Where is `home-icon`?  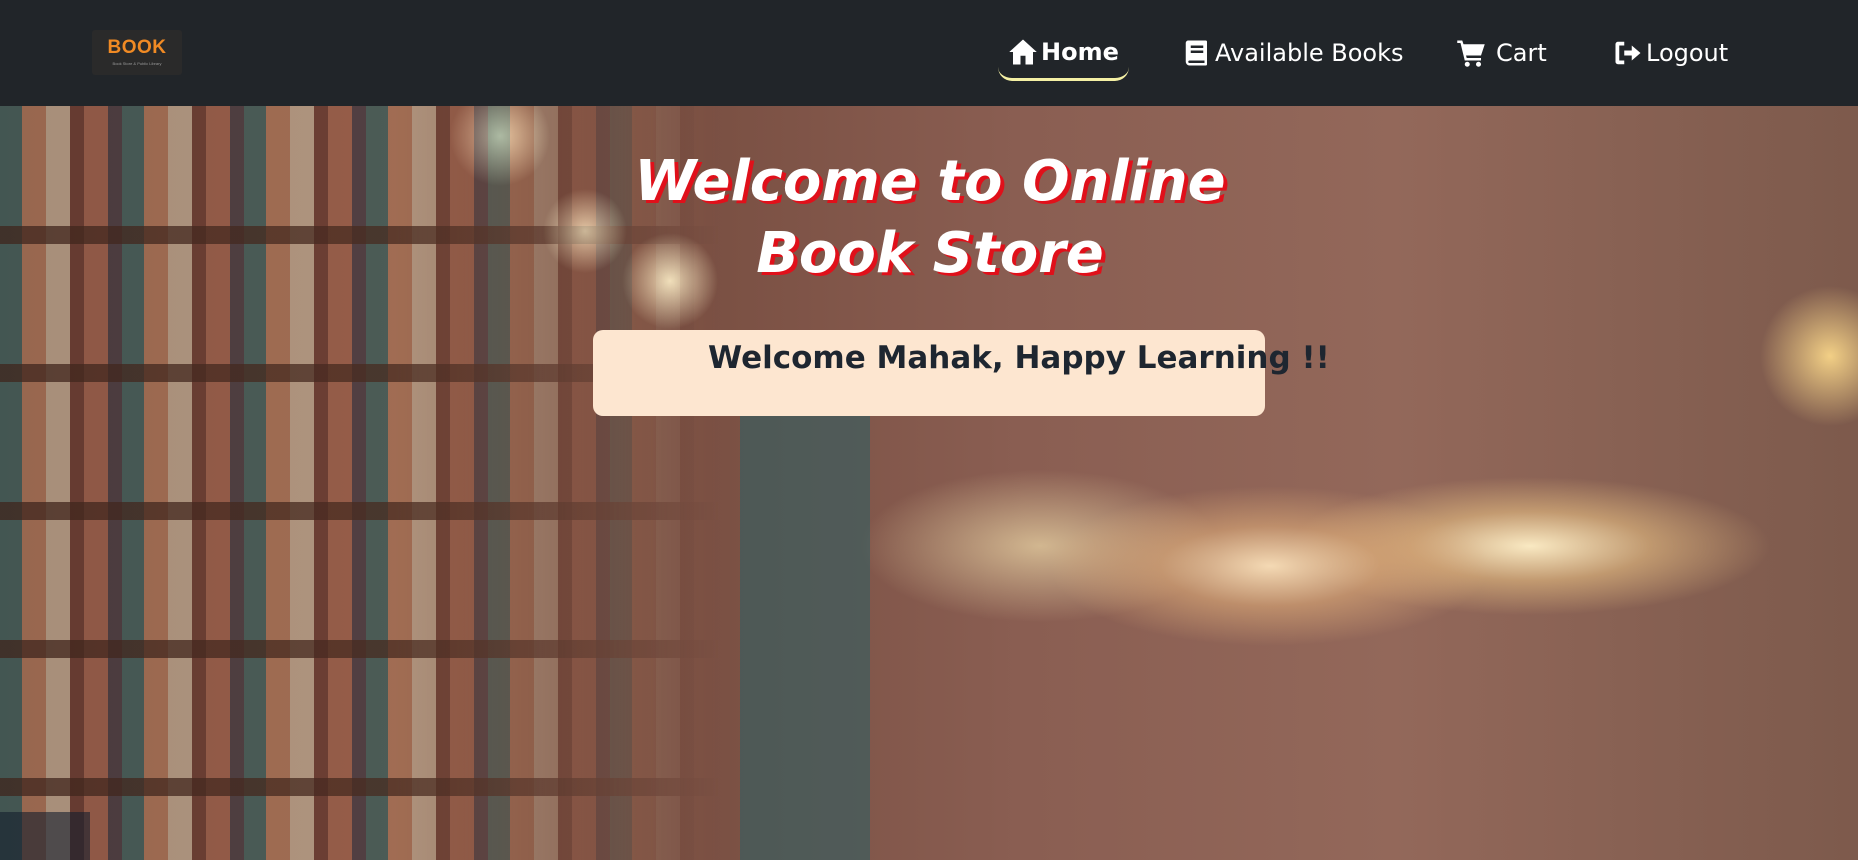
home-icon is located at coordinates (1023, 52).